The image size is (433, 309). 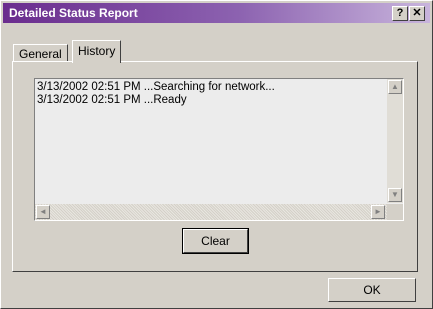 What do you see at coordinates (395, 87) in the screenshot?
I see `scroll-up-icon: ▲` at bounding box center [395, 87].